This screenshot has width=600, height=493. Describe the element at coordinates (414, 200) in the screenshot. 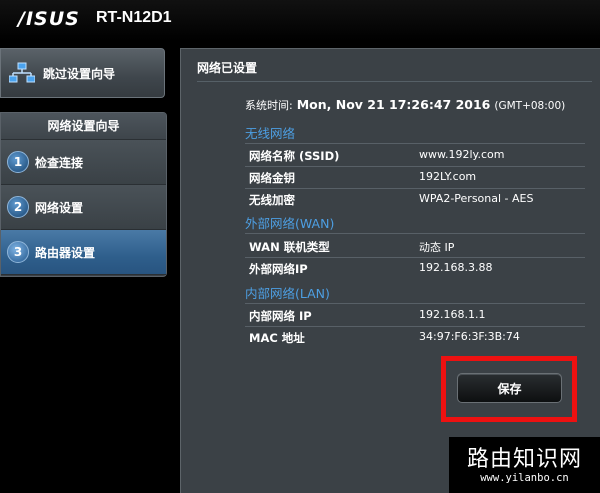

I see `info-row-encryption: 无线加密 WPA2-Personal - AES` at that location.